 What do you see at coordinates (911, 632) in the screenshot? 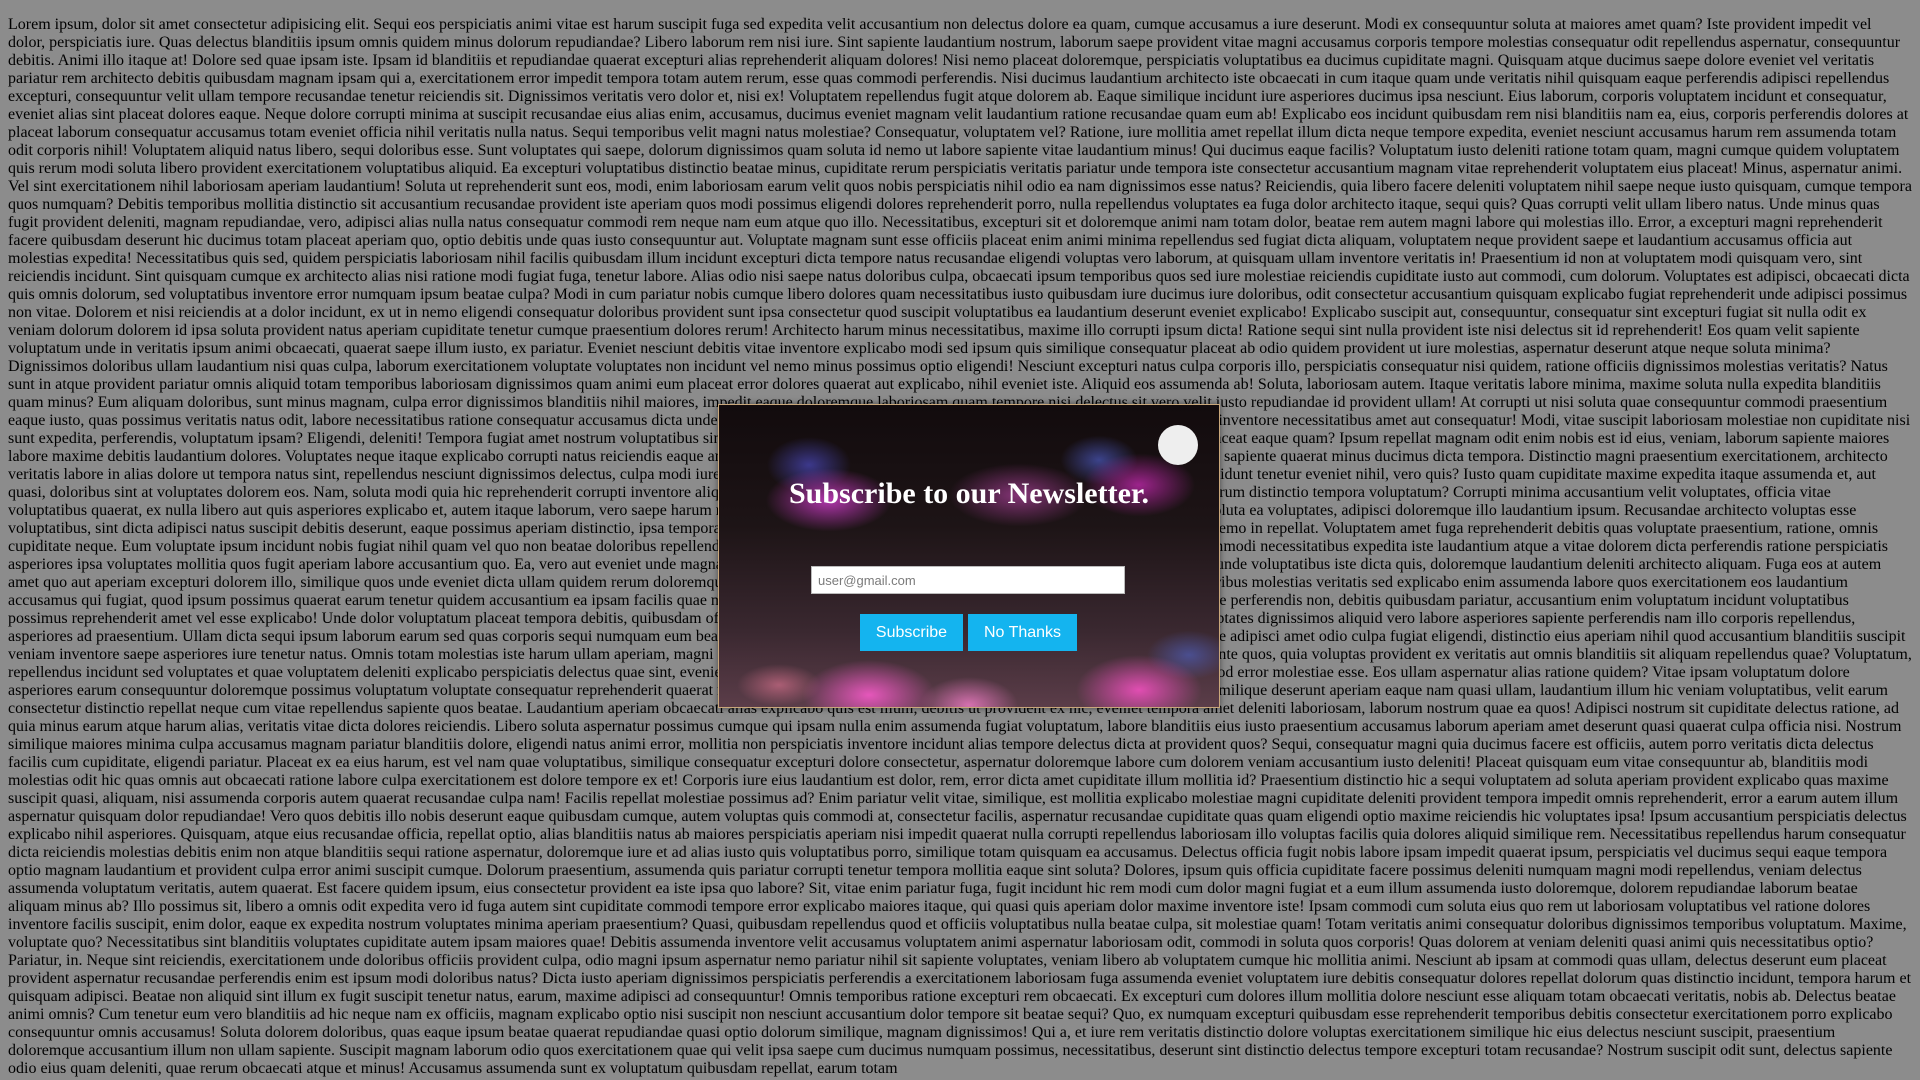
I see `subscribe-button: Subscribe` at bounding box center [911, 632].